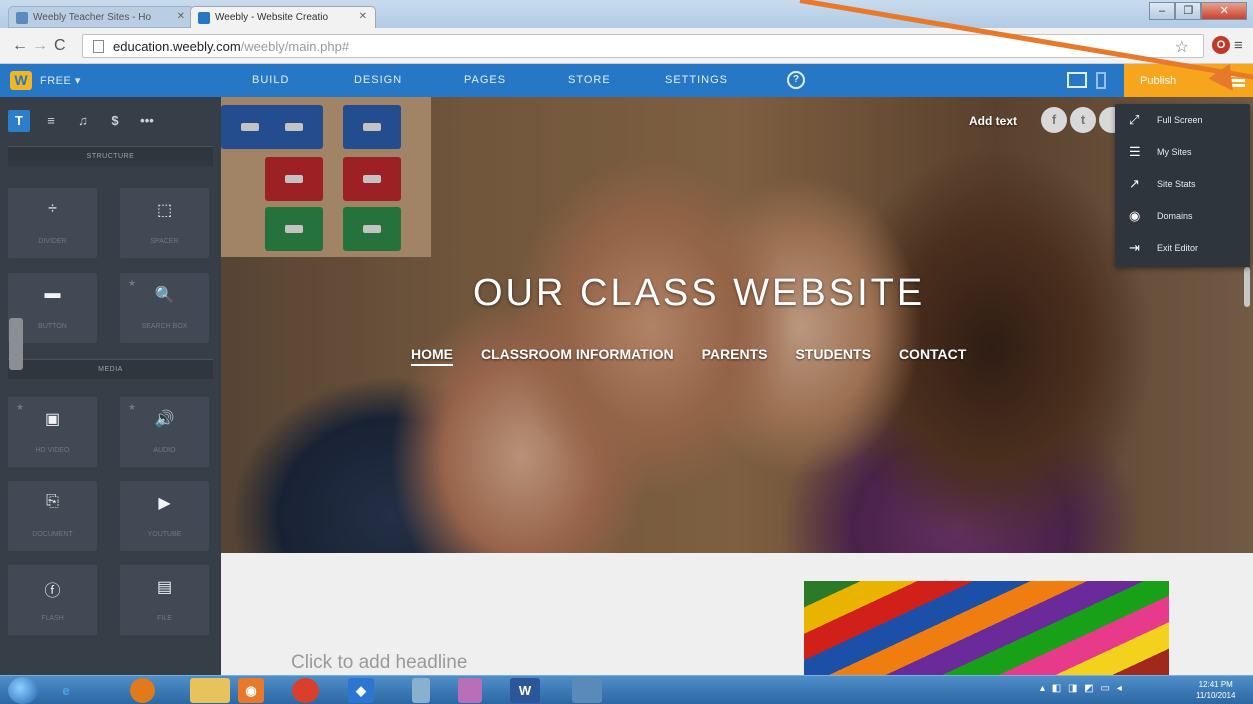  Describe the element at coordinates (1162, 11) in the screenshot. I see `minimize-icon: –` at that location.